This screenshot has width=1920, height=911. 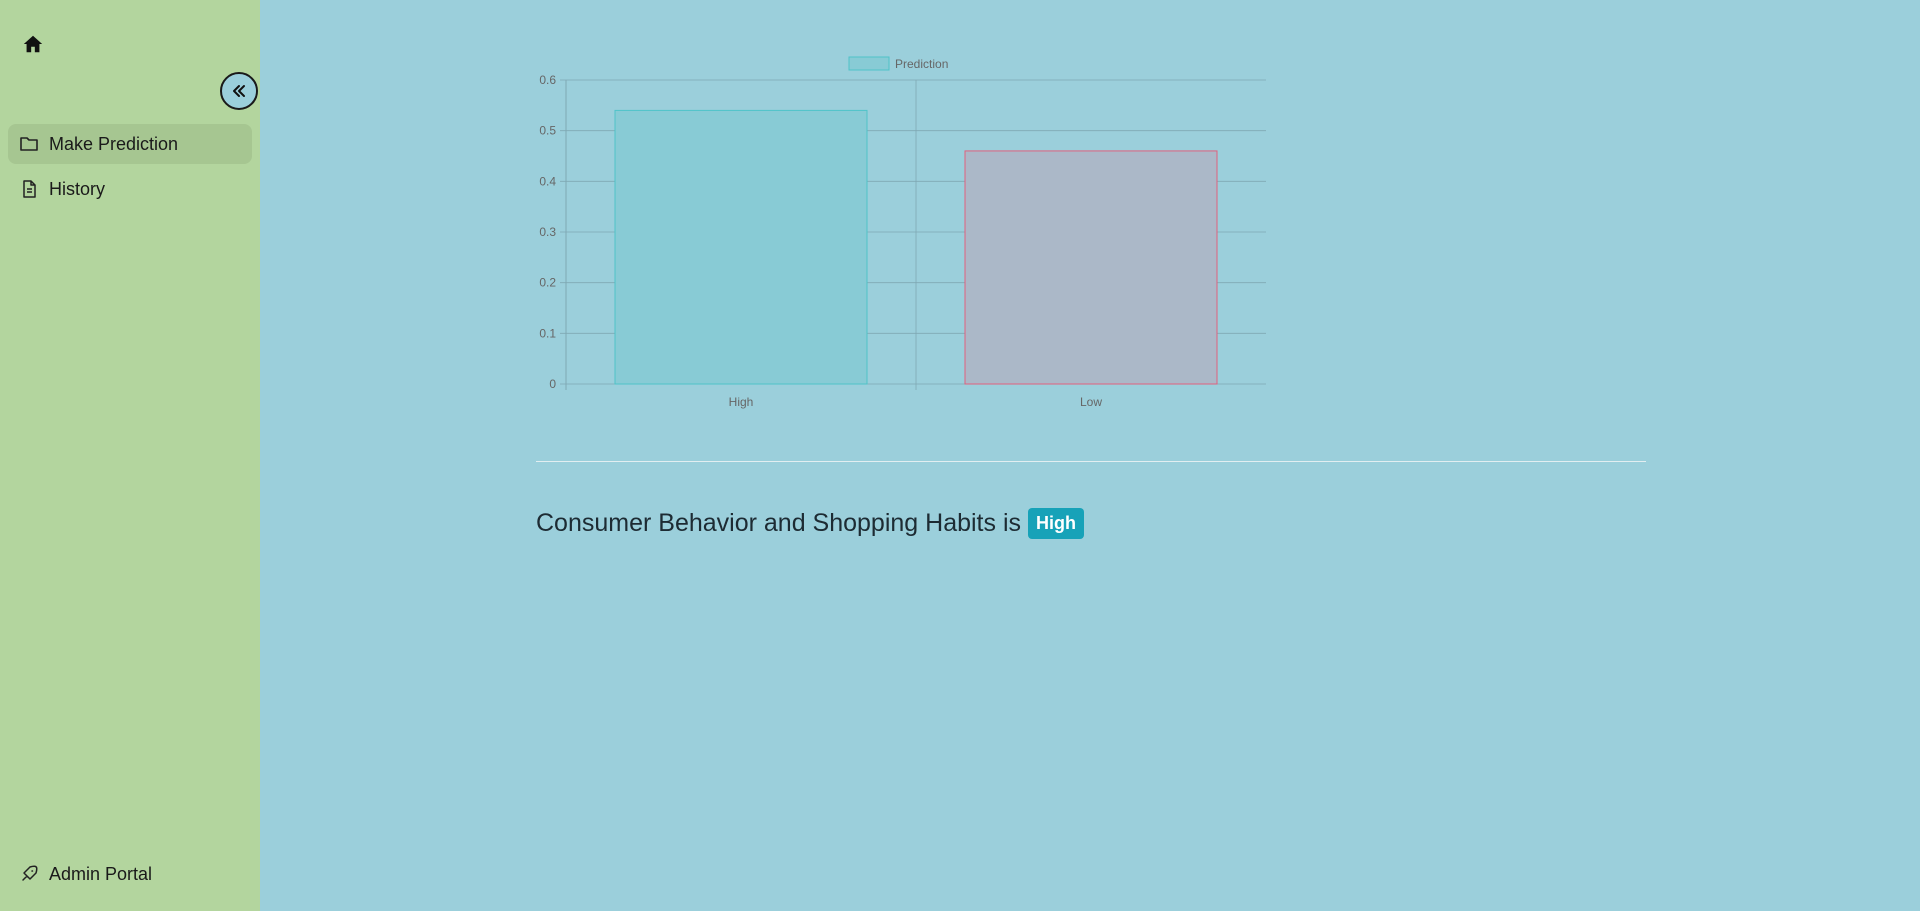 I want to click on prediction-bar-chart: Prediction 0 0.1 0.2 0.3 0.4 0.5 0.6 High Low, so click(x=902, y=232).